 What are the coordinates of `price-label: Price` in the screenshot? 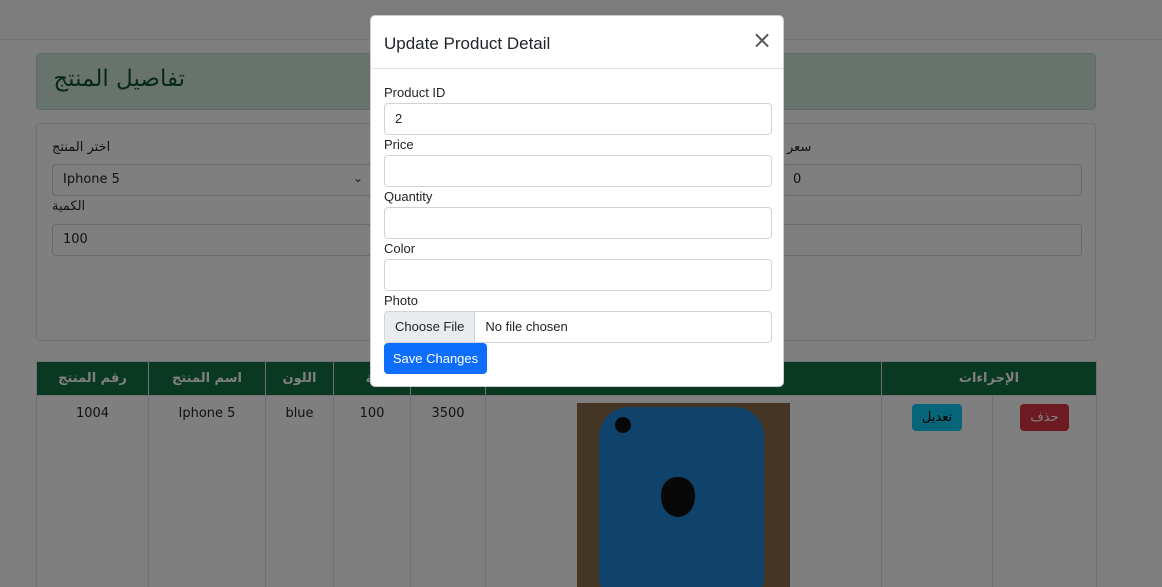 It's located at (399, 144).